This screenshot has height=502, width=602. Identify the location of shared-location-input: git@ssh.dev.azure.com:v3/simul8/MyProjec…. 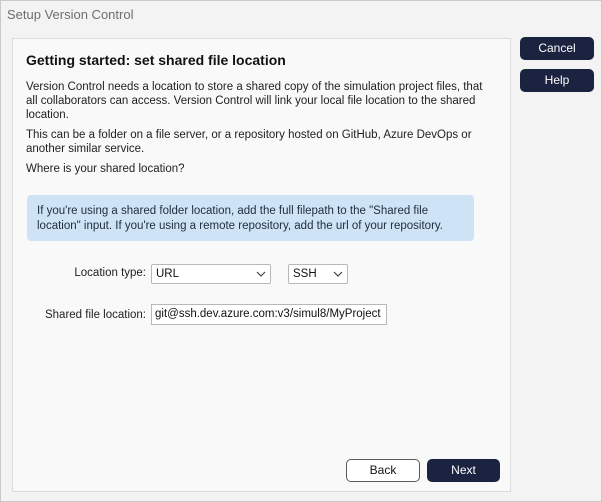
(269, 314).